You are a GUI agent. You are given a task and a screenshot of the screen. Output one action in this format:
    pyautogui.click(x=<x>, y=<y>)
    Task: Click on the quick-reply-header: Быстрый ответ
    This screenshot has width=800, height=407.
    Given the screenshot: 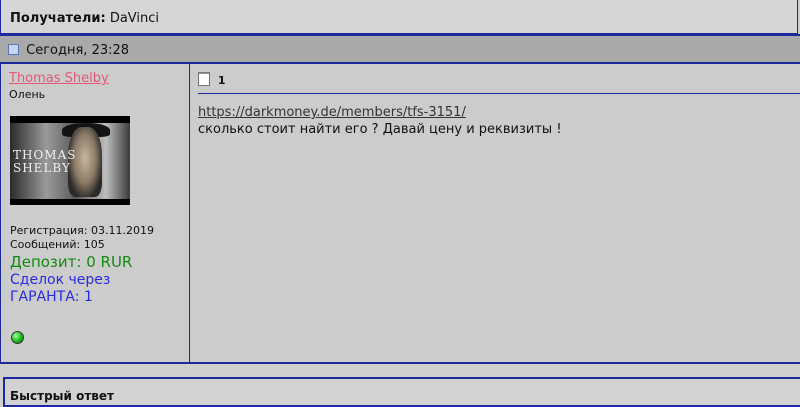 What is the action you would take?
    pyautogui.click(x=401, y=392)
    